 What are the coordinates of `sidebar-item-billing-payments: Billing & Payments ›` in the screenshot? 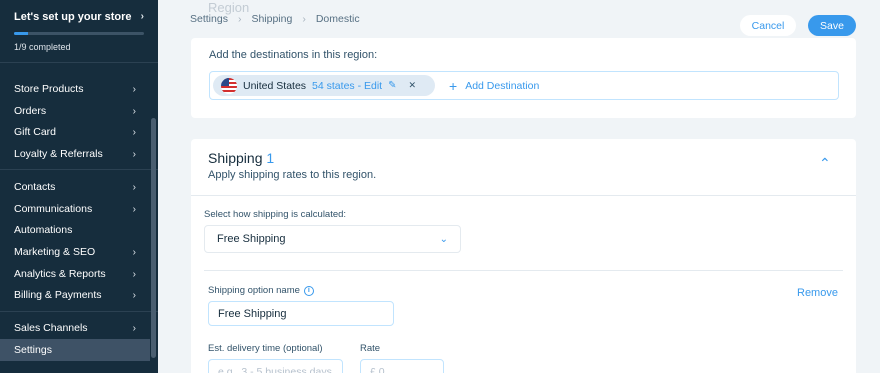 It's located at (75, 295).